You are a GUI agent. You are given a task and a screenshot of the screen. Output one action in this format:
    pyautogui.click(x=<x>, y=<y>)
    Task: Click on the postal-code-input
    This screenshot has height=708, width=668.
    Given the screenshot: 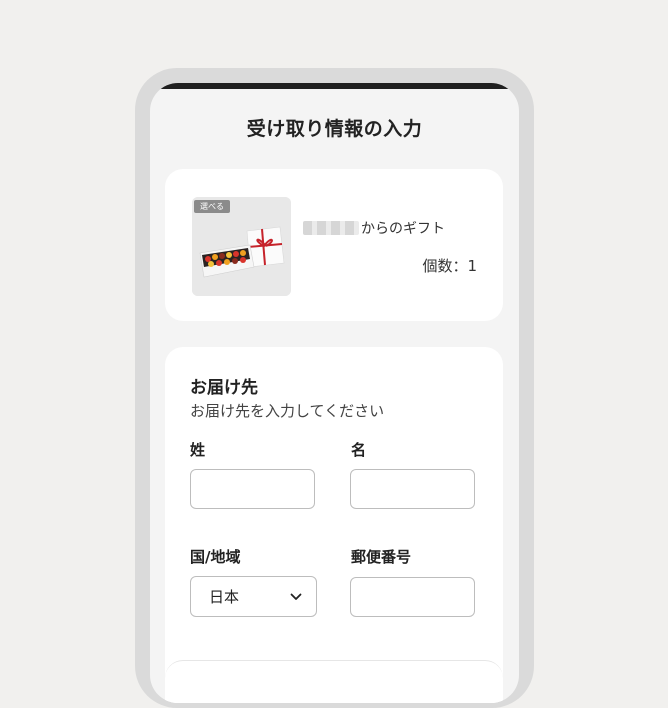 What is the action you would take?
    pyautogui.click(x=412, y=597)
    